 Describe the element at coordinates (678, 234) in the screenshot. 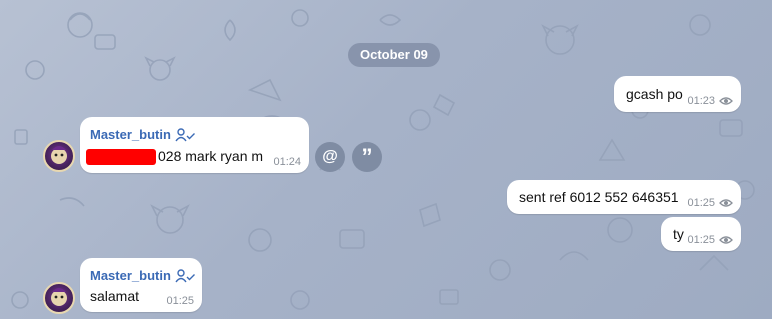

I see `message-text: ty` at that location.